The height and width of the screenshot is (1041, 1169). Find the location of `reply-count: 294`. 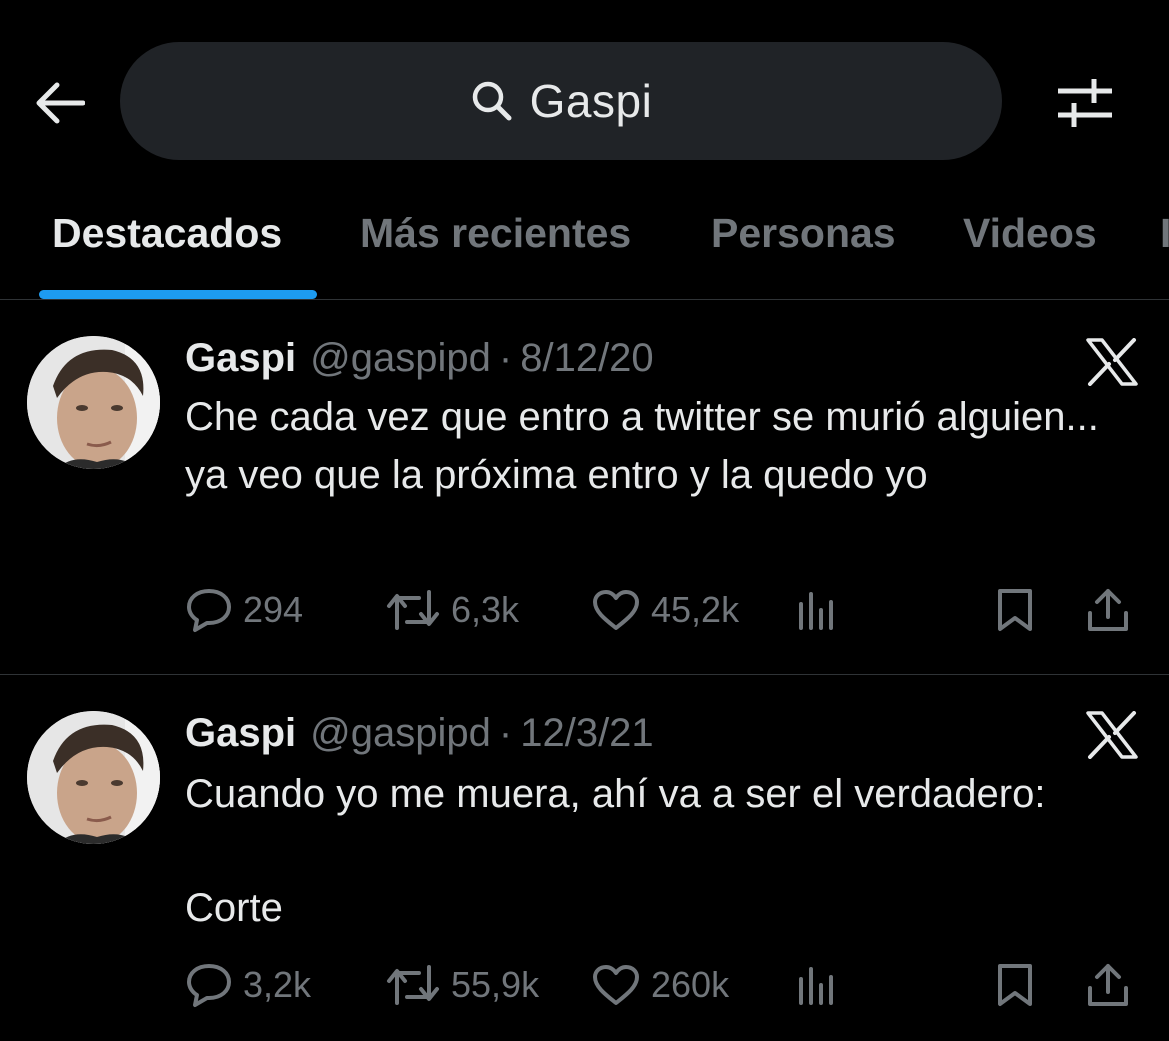

reply-count: 294 is located at coordinates (273, 609).